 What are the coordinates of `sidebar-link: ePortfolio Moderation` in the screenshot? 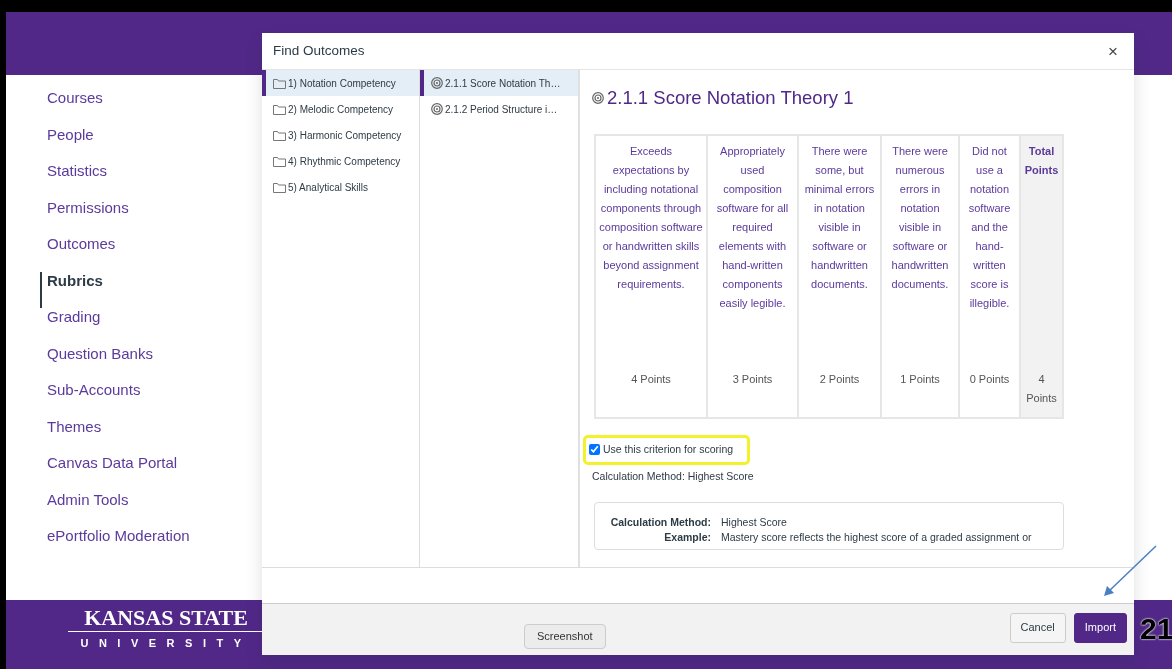 It's located at (134, 545).